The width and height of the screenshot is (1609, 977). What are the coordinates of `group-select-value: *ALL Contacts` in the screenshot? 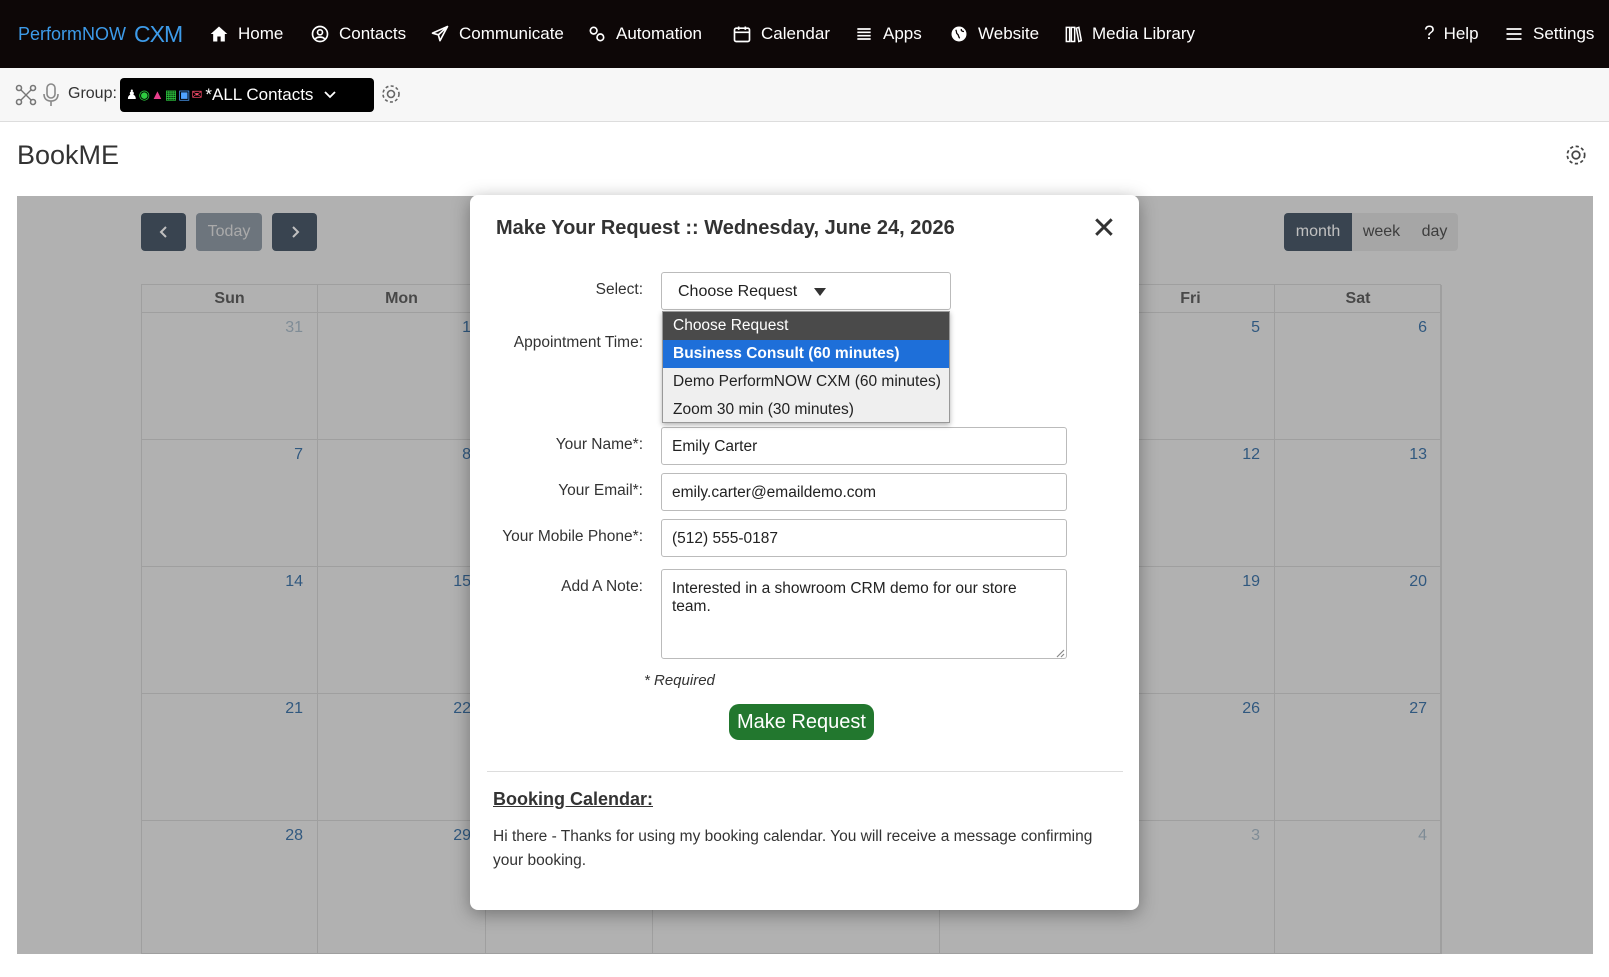 It's located at (259, 94).